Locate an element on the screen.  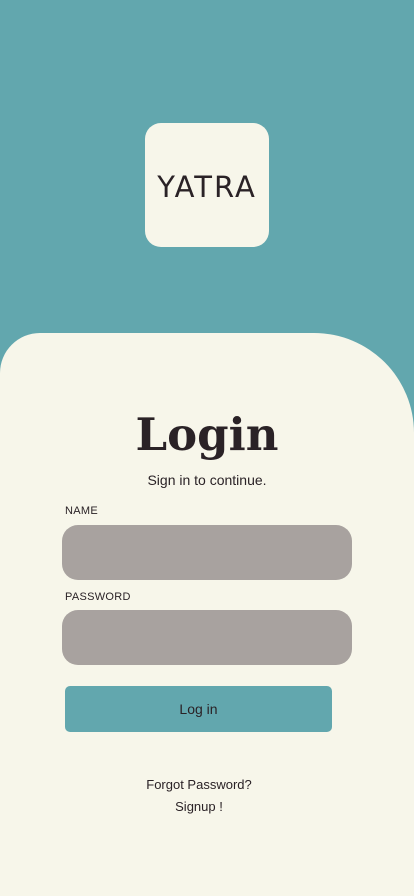
name-label: NAME is located at coordinates (81, 511).